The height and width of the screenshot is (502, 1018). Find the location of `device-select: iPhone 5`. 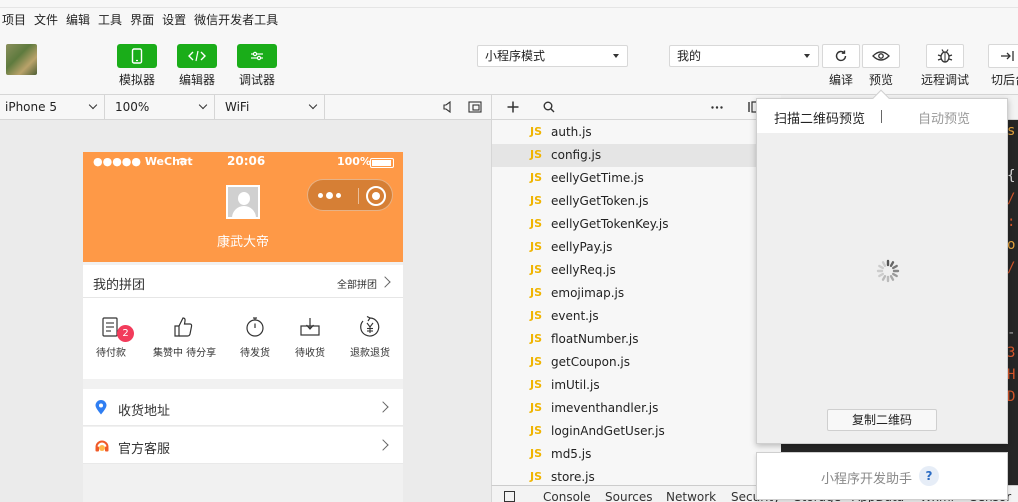

device-select: iPhone 5 is located at coordinates (52, 107).